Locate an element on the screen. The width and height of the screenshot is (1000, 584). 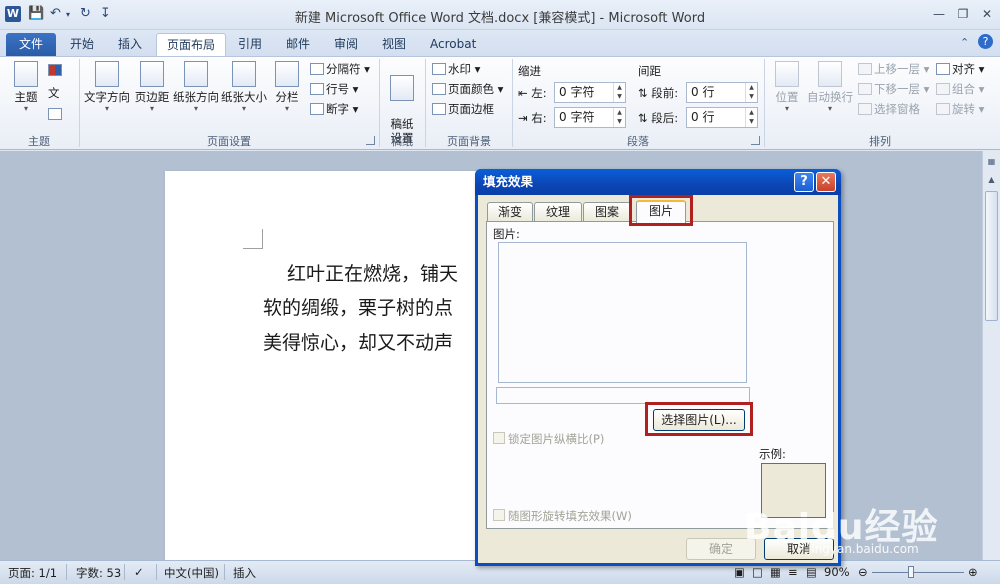
print-layout-view-icon: ▣ is located at coordinates (739, 572).